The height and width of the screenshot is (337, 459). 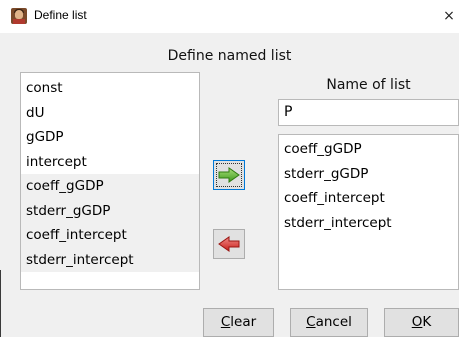 What do you see at coordinates (19, 16) in the screenshot?
I see `app-icon` at bounding box center [19, 16].